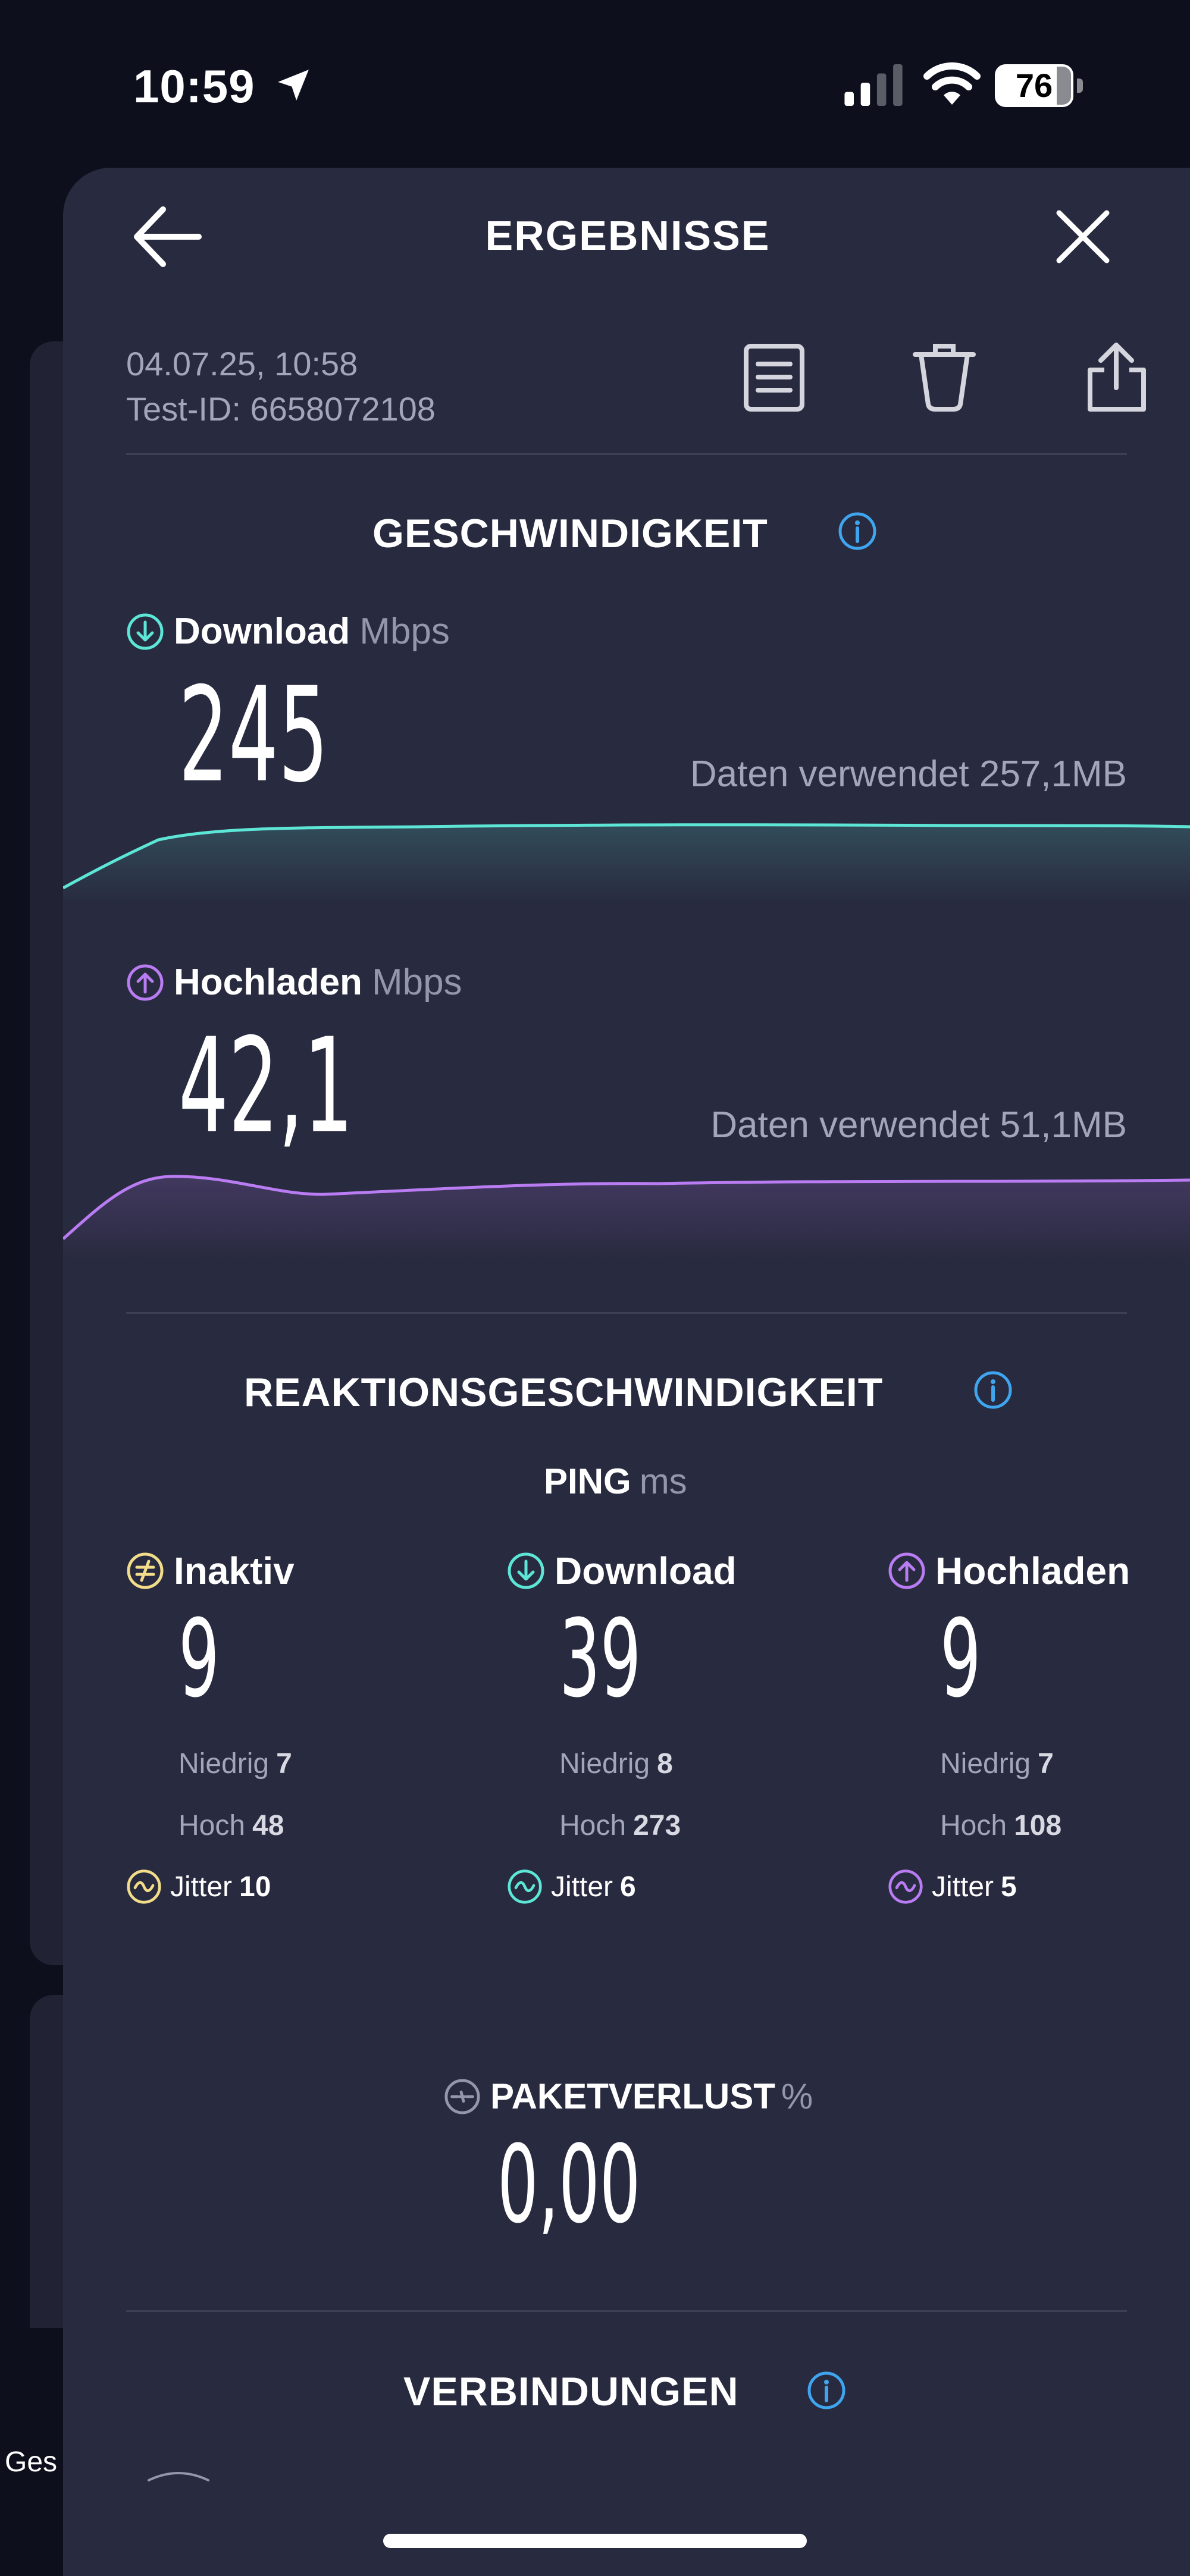 The width and height of the screenshot is (1190, 2576). Describe the element at coordinates (1082, 236) in the screenshot. I see `close-icon` at that location.